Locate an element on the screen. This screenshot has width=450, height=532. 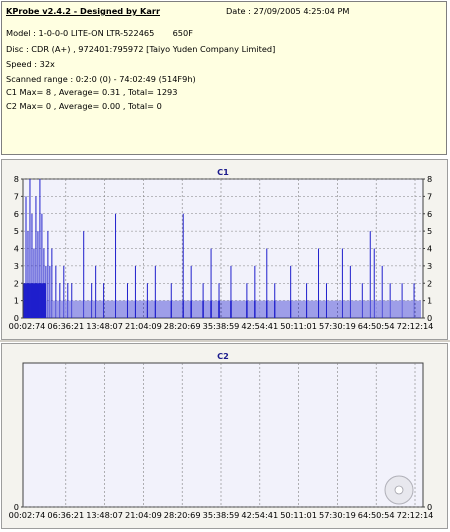
c2-summary: C2 Max= 0 , Average= 0.00 , Total= 0 is located at coordinates (84, 106).